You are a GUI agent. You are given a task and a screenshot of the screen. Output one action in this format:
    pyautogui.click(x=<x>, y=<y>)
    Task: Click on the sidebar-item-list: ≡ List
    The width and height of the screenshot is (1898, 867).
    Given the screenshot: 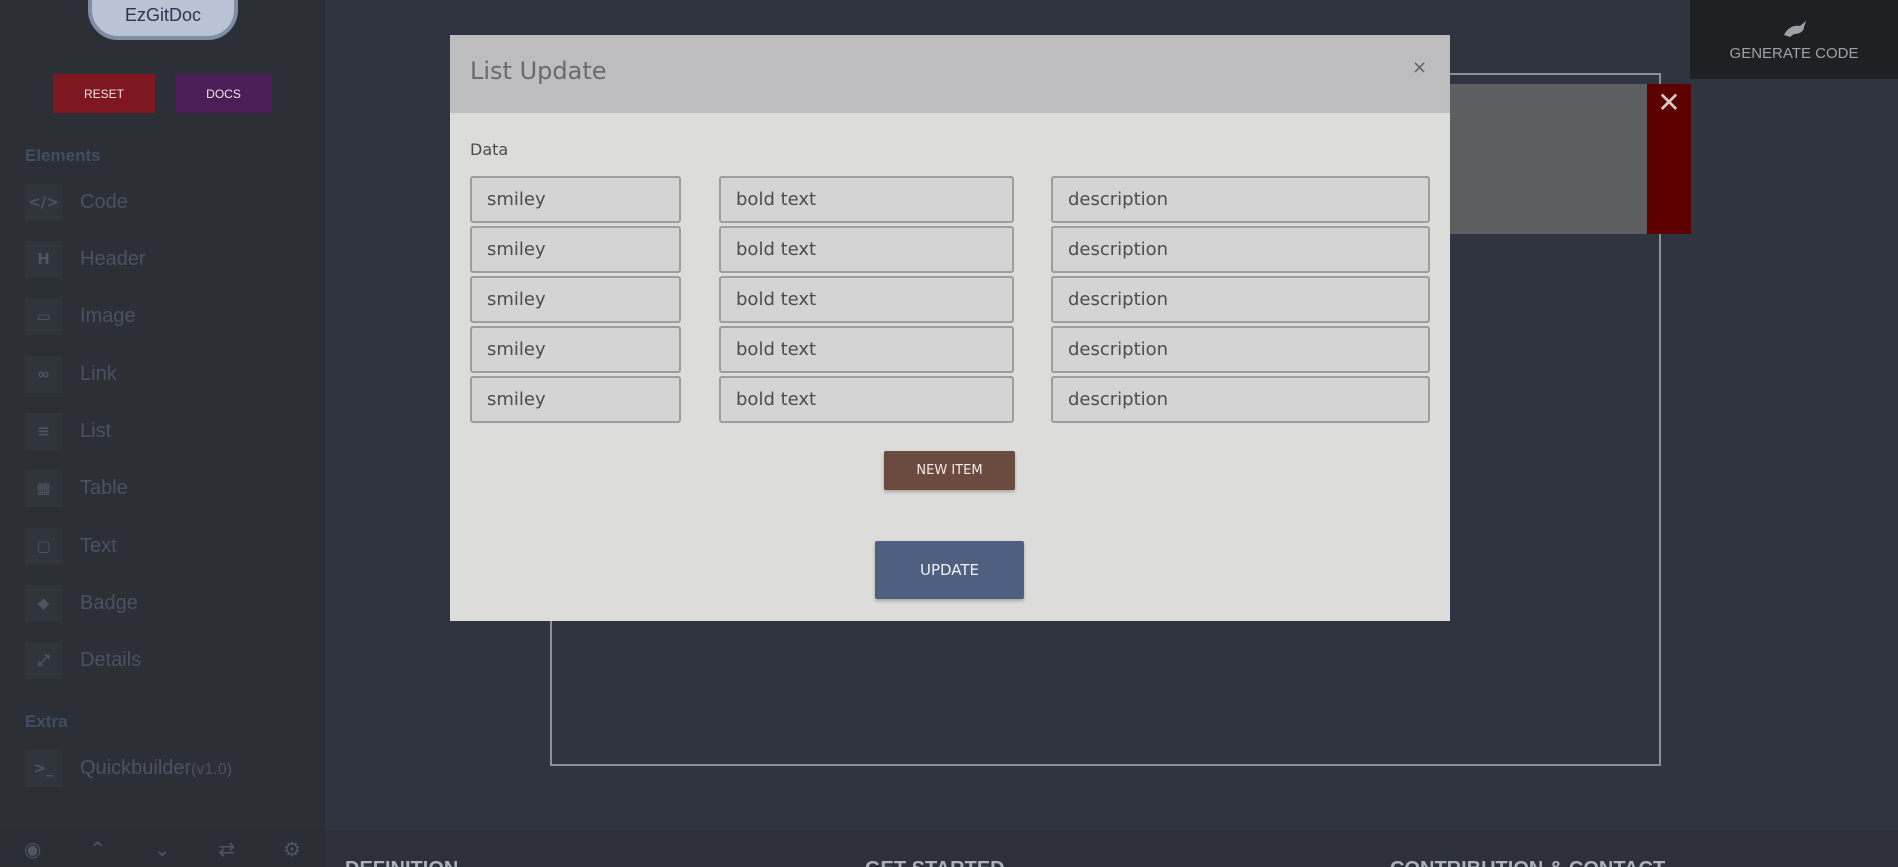 What is the action you would take?
    pyautogui.click(x=165, y=431)
    